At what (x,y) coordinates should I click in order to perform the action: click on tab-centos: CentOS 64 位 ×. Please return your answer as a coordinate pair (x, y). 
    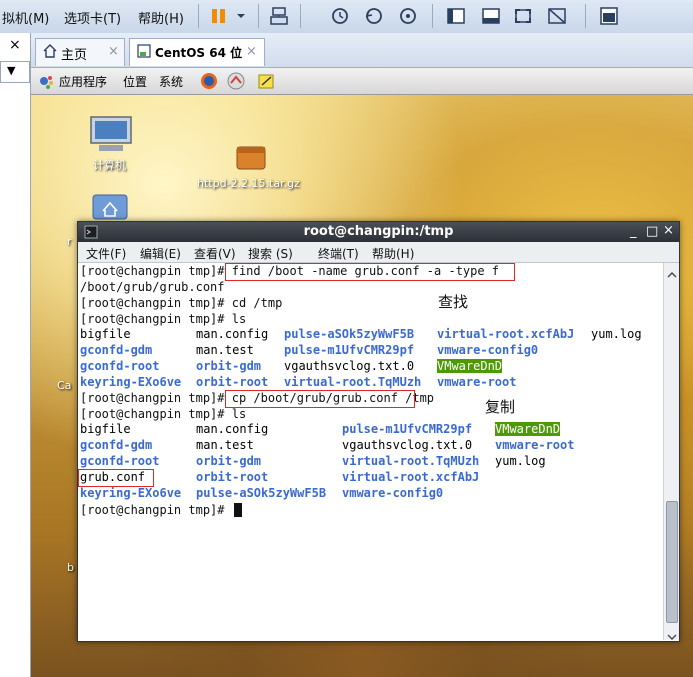
    Looking at the image, I should click on (197, 52).